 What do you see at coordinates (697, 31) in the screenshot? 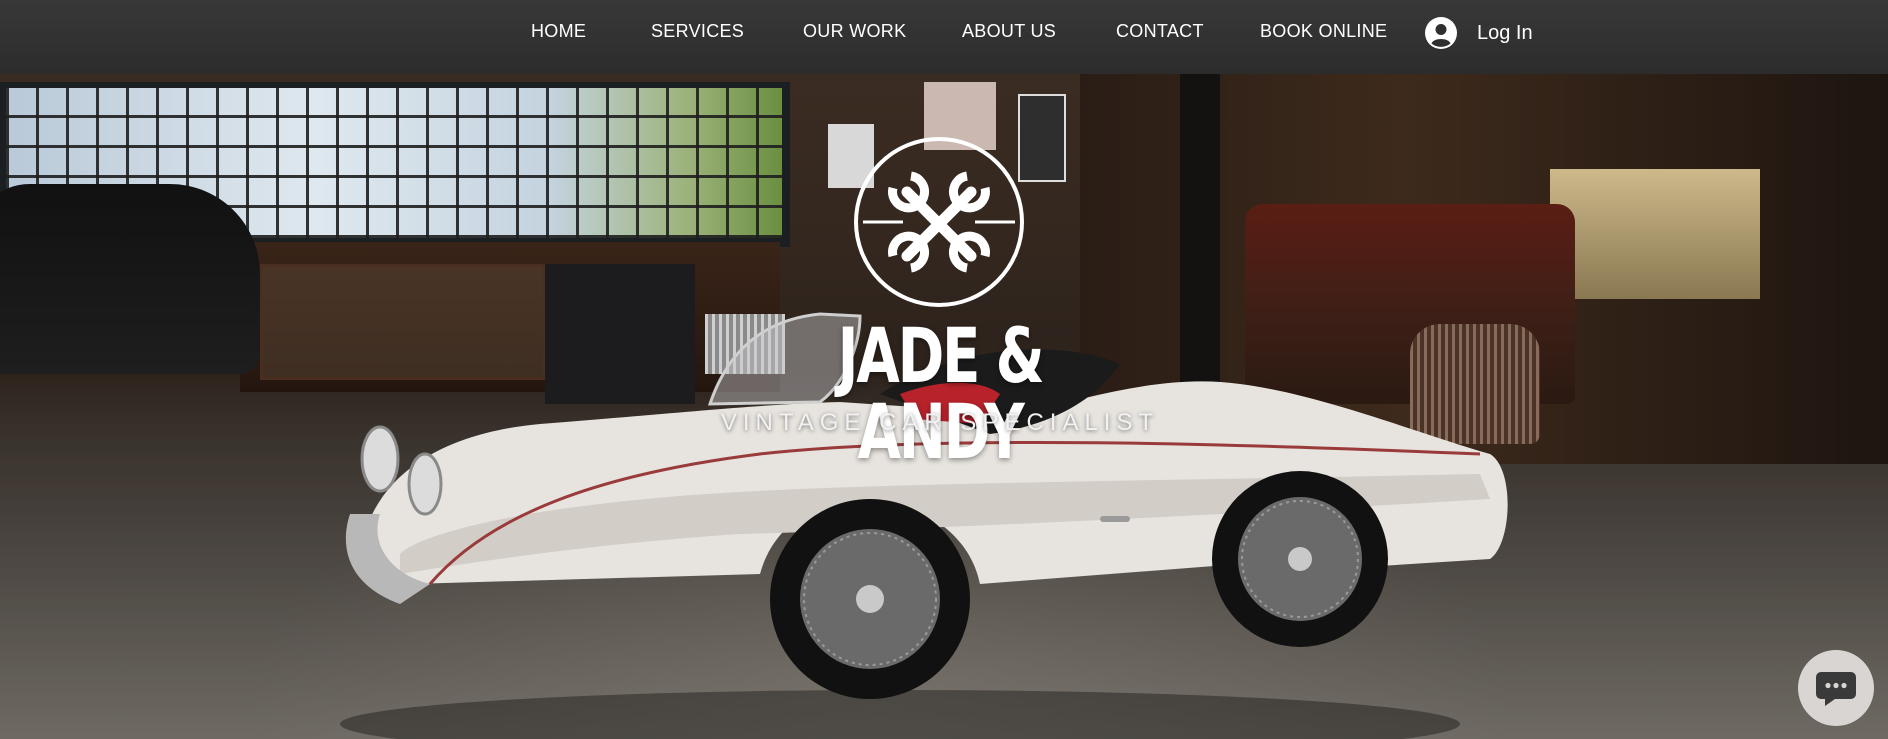
I see `nav-services: SERVICES` at bounding box center [697, 31].